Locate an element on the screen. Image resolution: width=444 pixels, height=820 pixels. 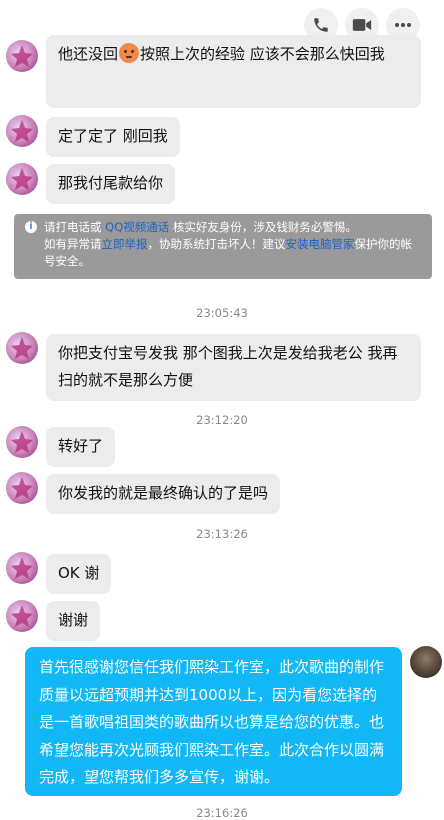
message-bubble: 定了定了 刚回我 is located at coordinates (113, 137).